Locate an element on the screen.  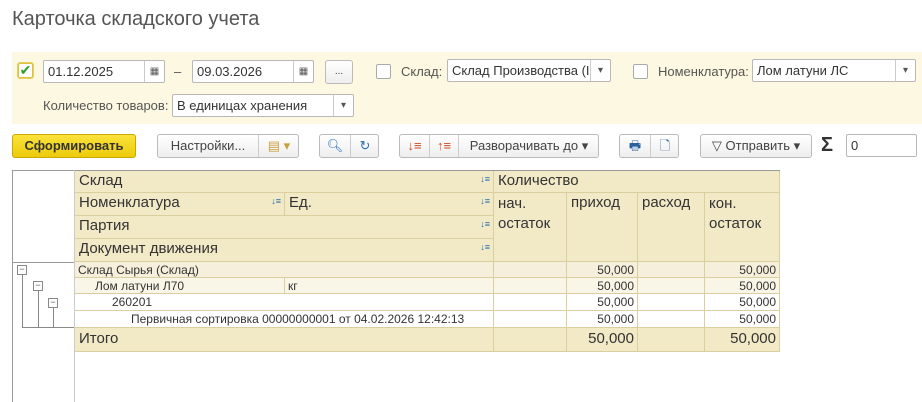
date-from-value: 01.12.2025 is located at coordinates (81, 71).